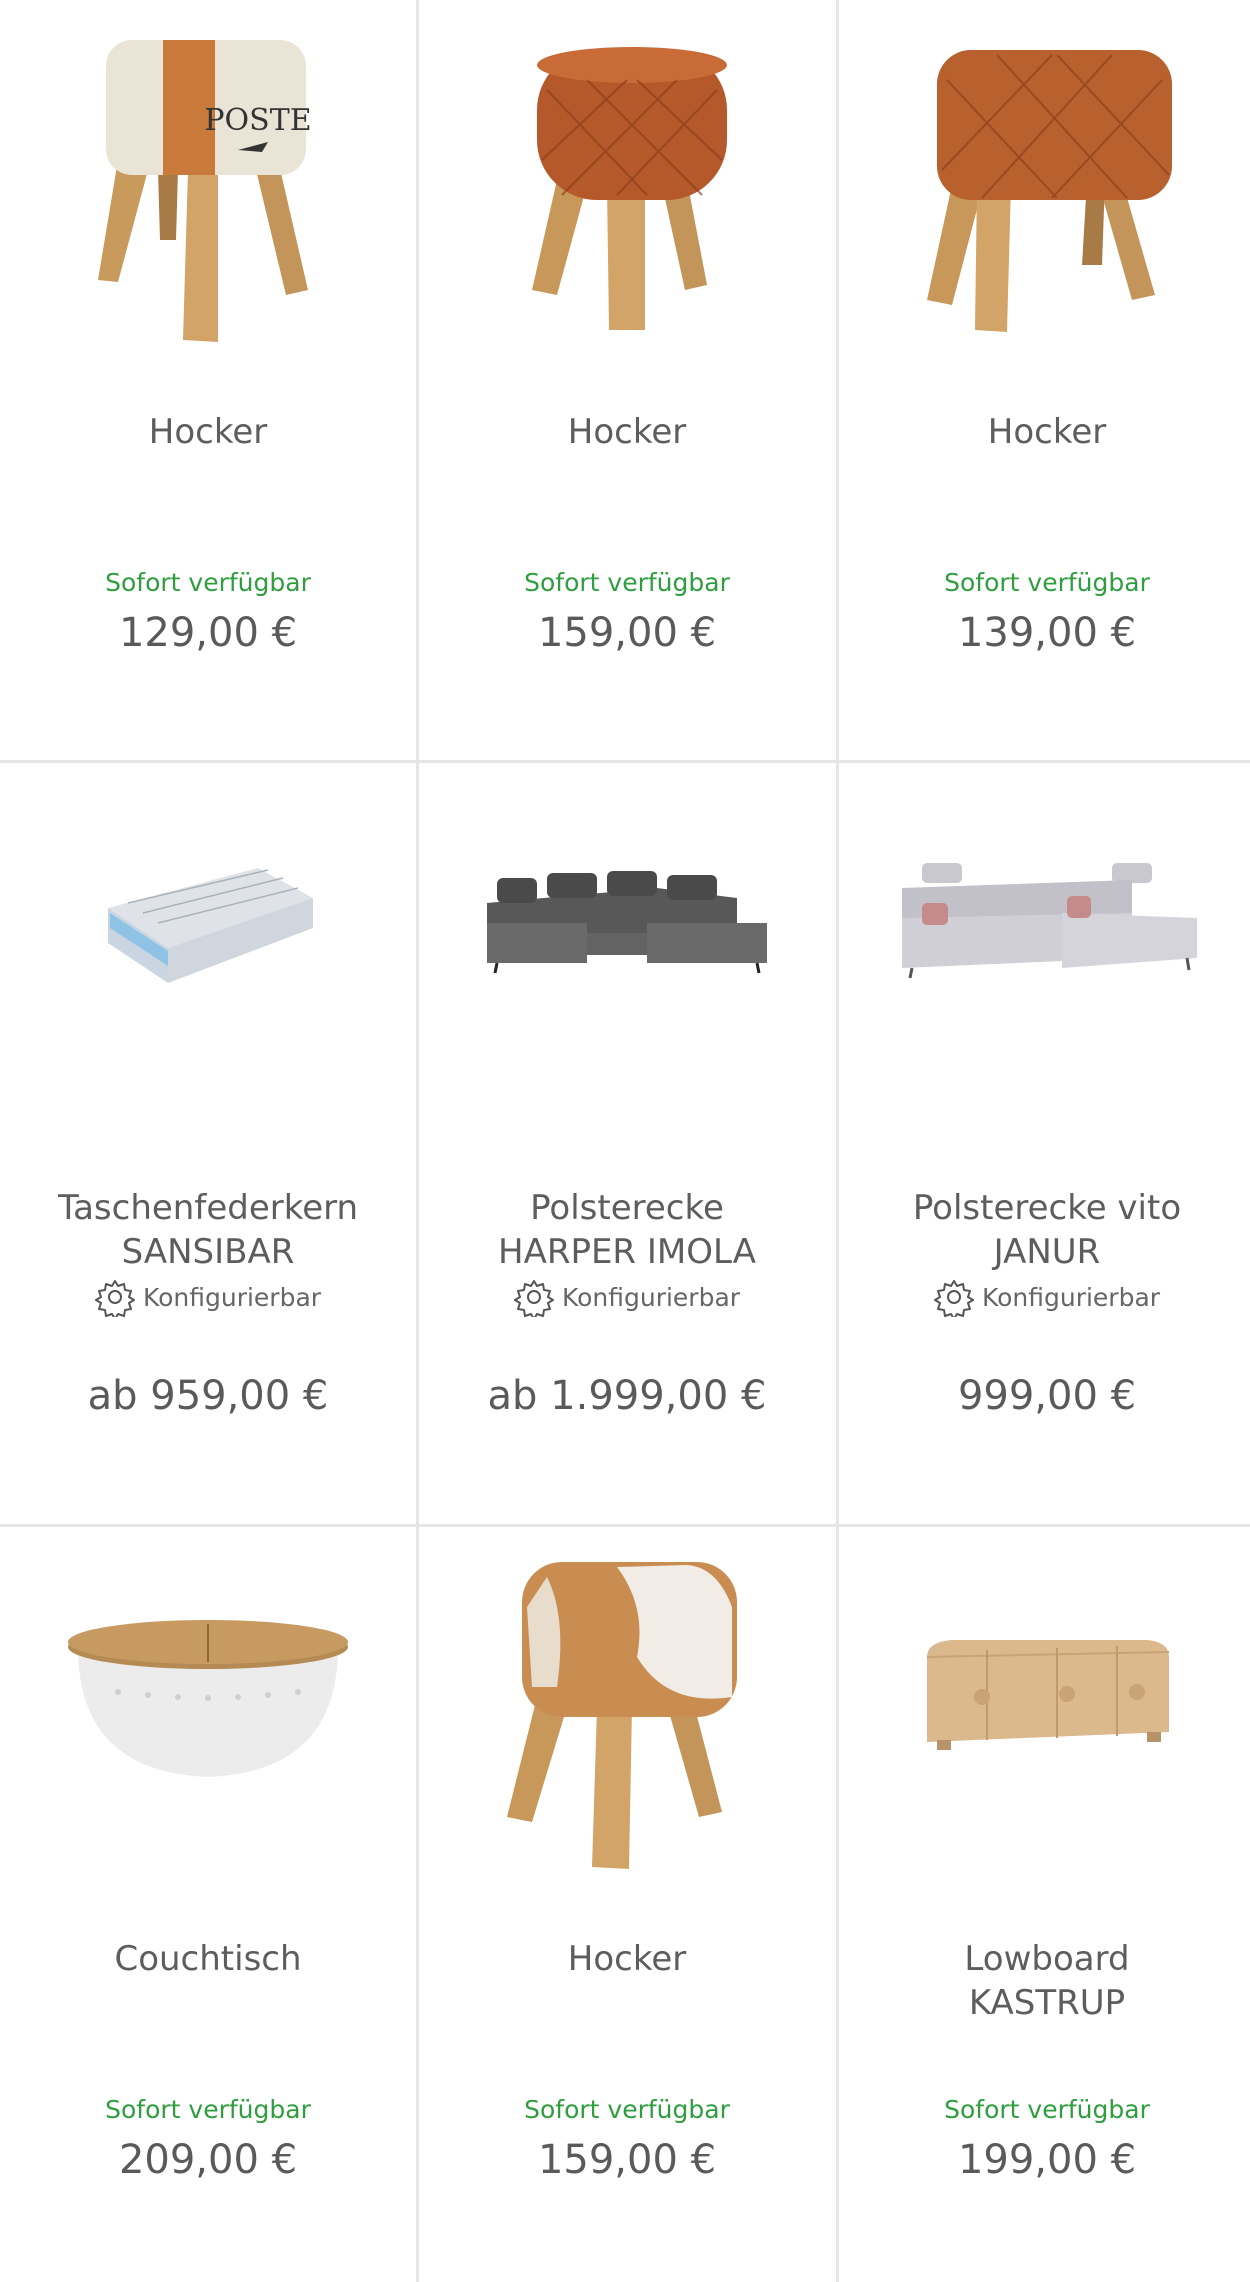 The height and width of the screenshot is (2282, 1250). Describe the element at coordinates (257, 120) in the screenshot. I see `svg-text: POSTE` at that location.